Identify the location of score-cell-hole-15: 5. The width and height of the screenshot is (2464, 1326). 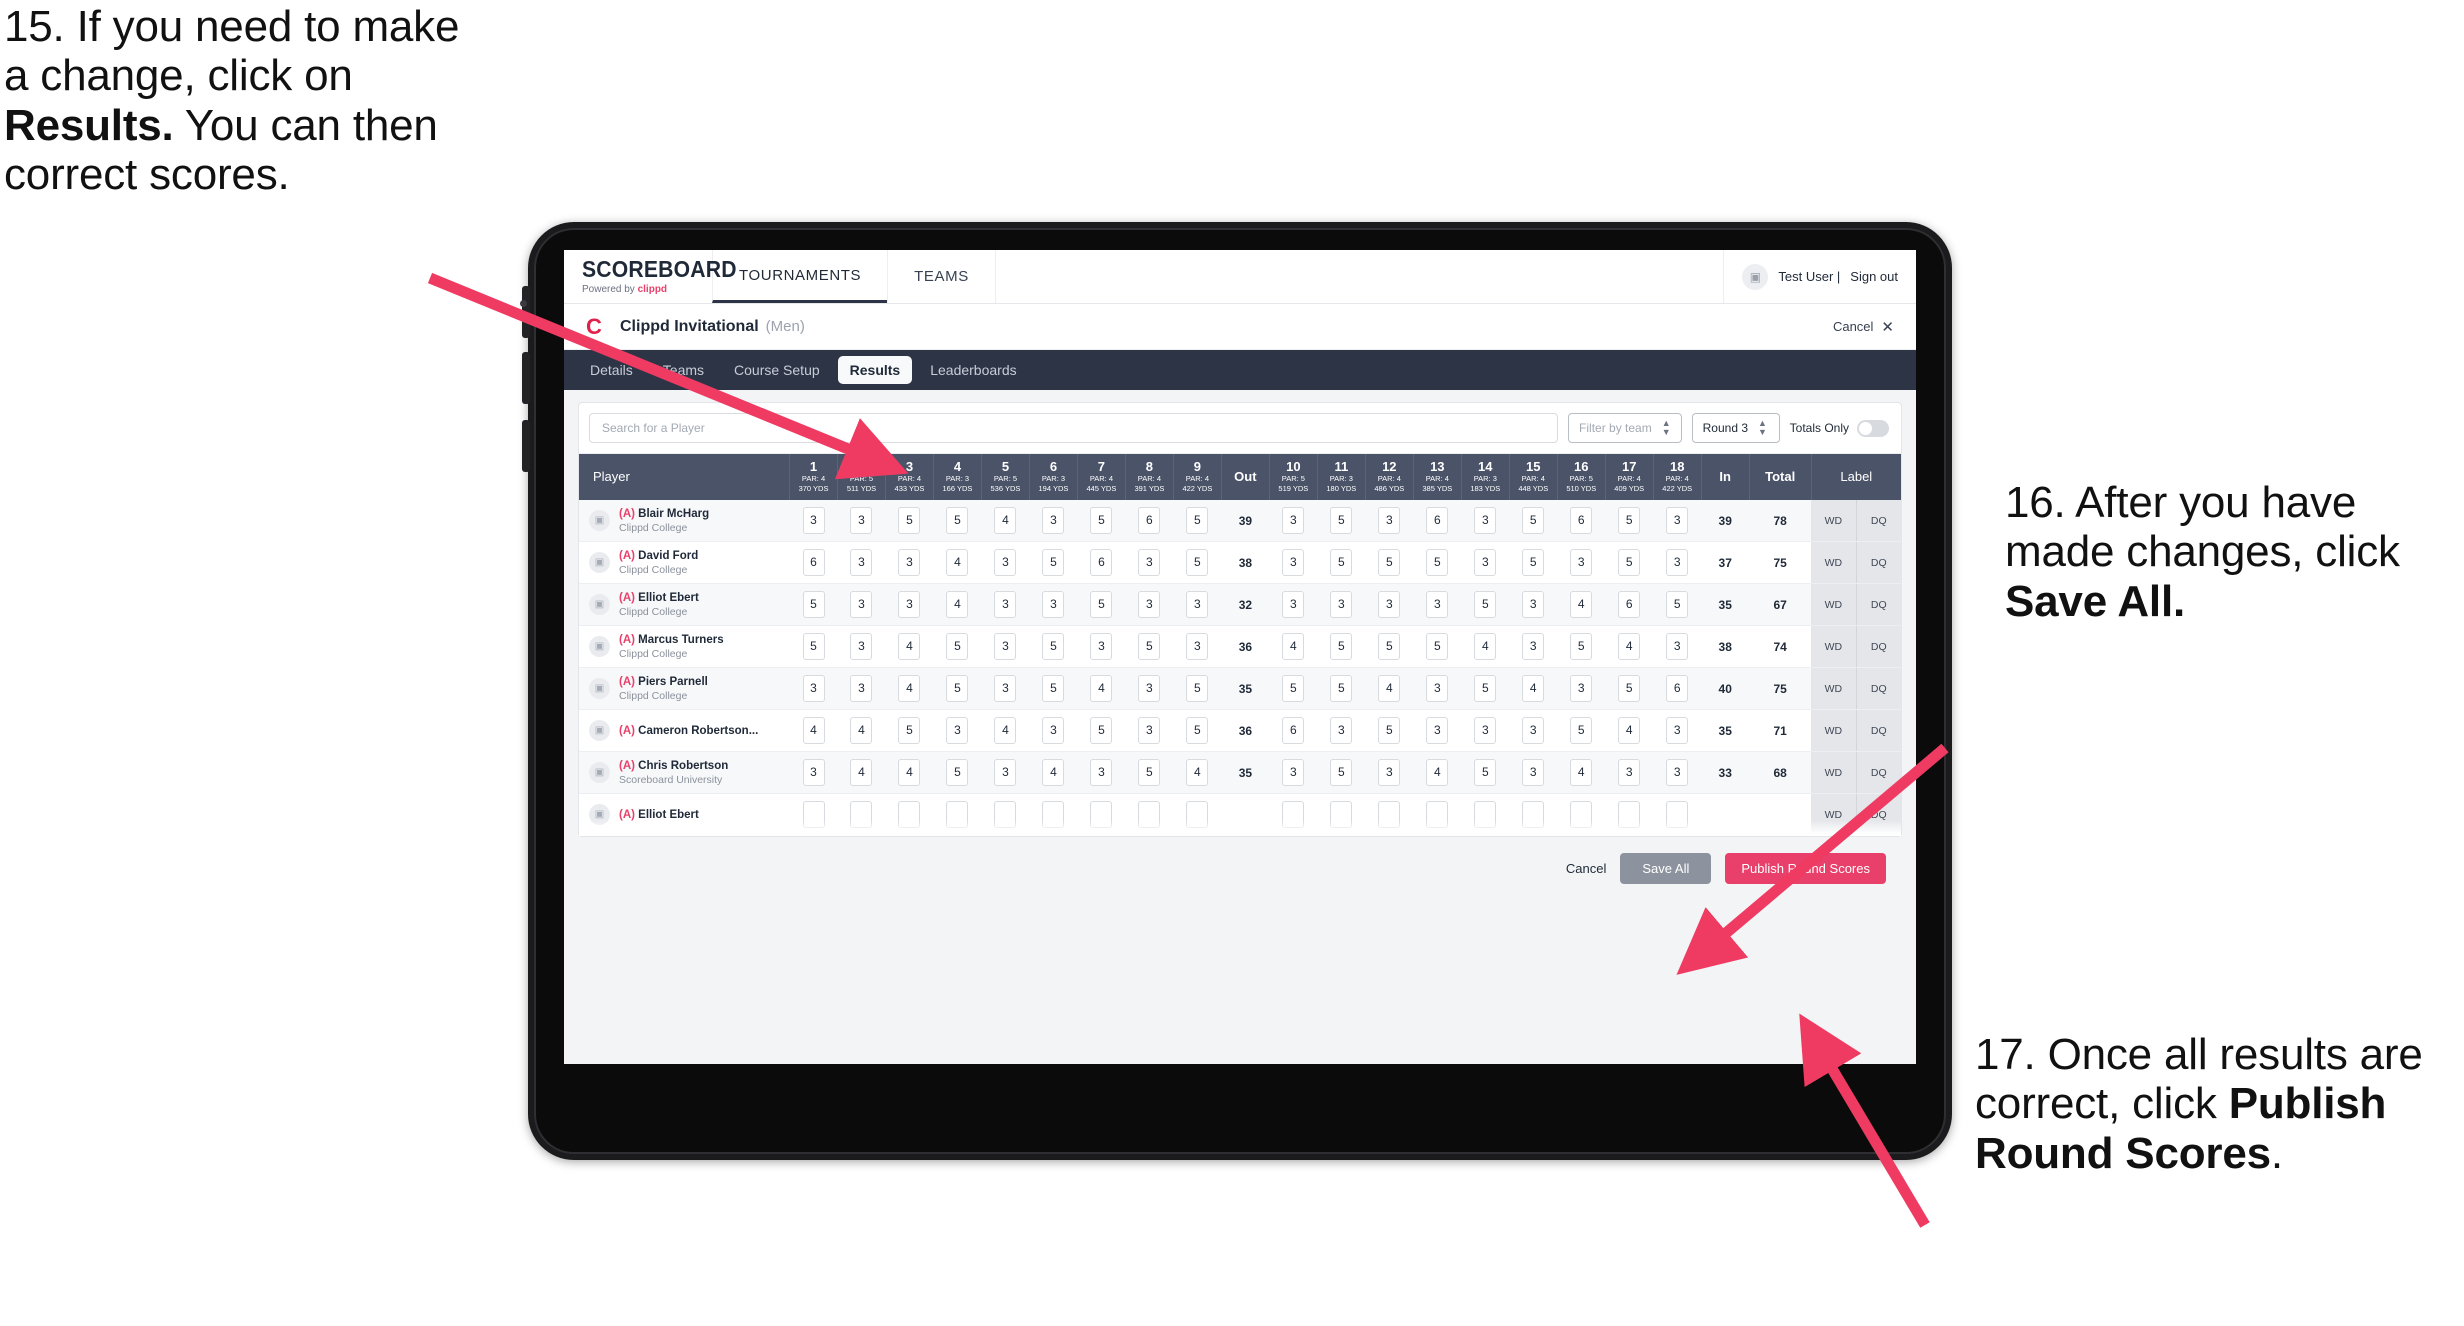
(1533, 521).